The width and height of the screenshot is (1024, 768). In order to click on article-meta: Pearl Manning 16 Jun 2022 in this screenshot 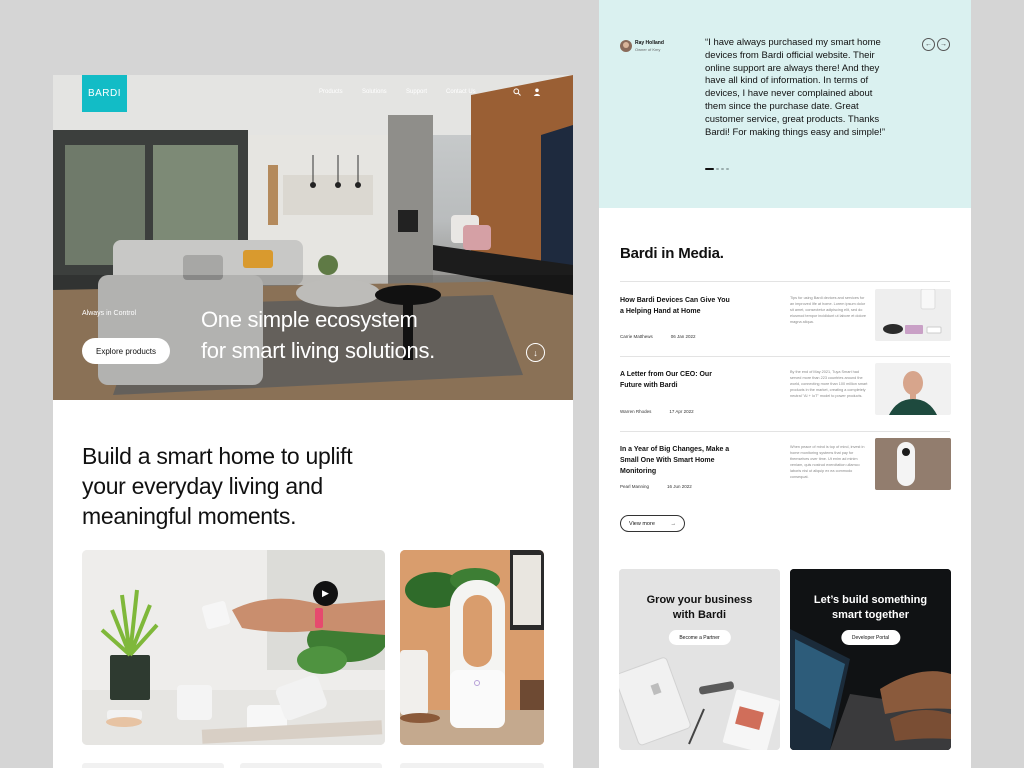, I will do `click(656, 486)`.